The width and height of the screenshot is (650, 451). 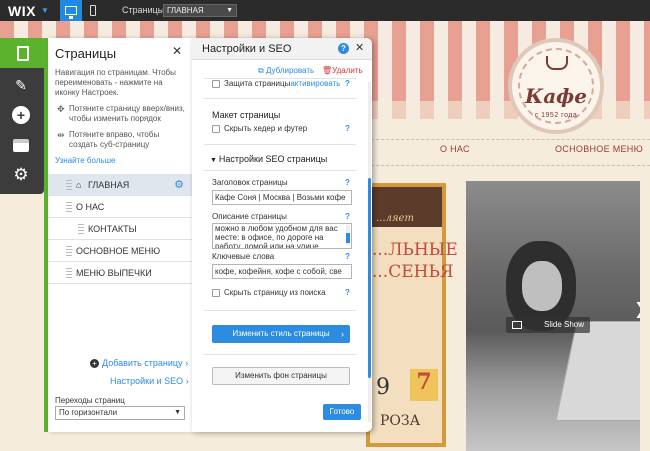 I want to click on cafe-logo-subtitle: с 1952 года, so click(x=556, y=115).